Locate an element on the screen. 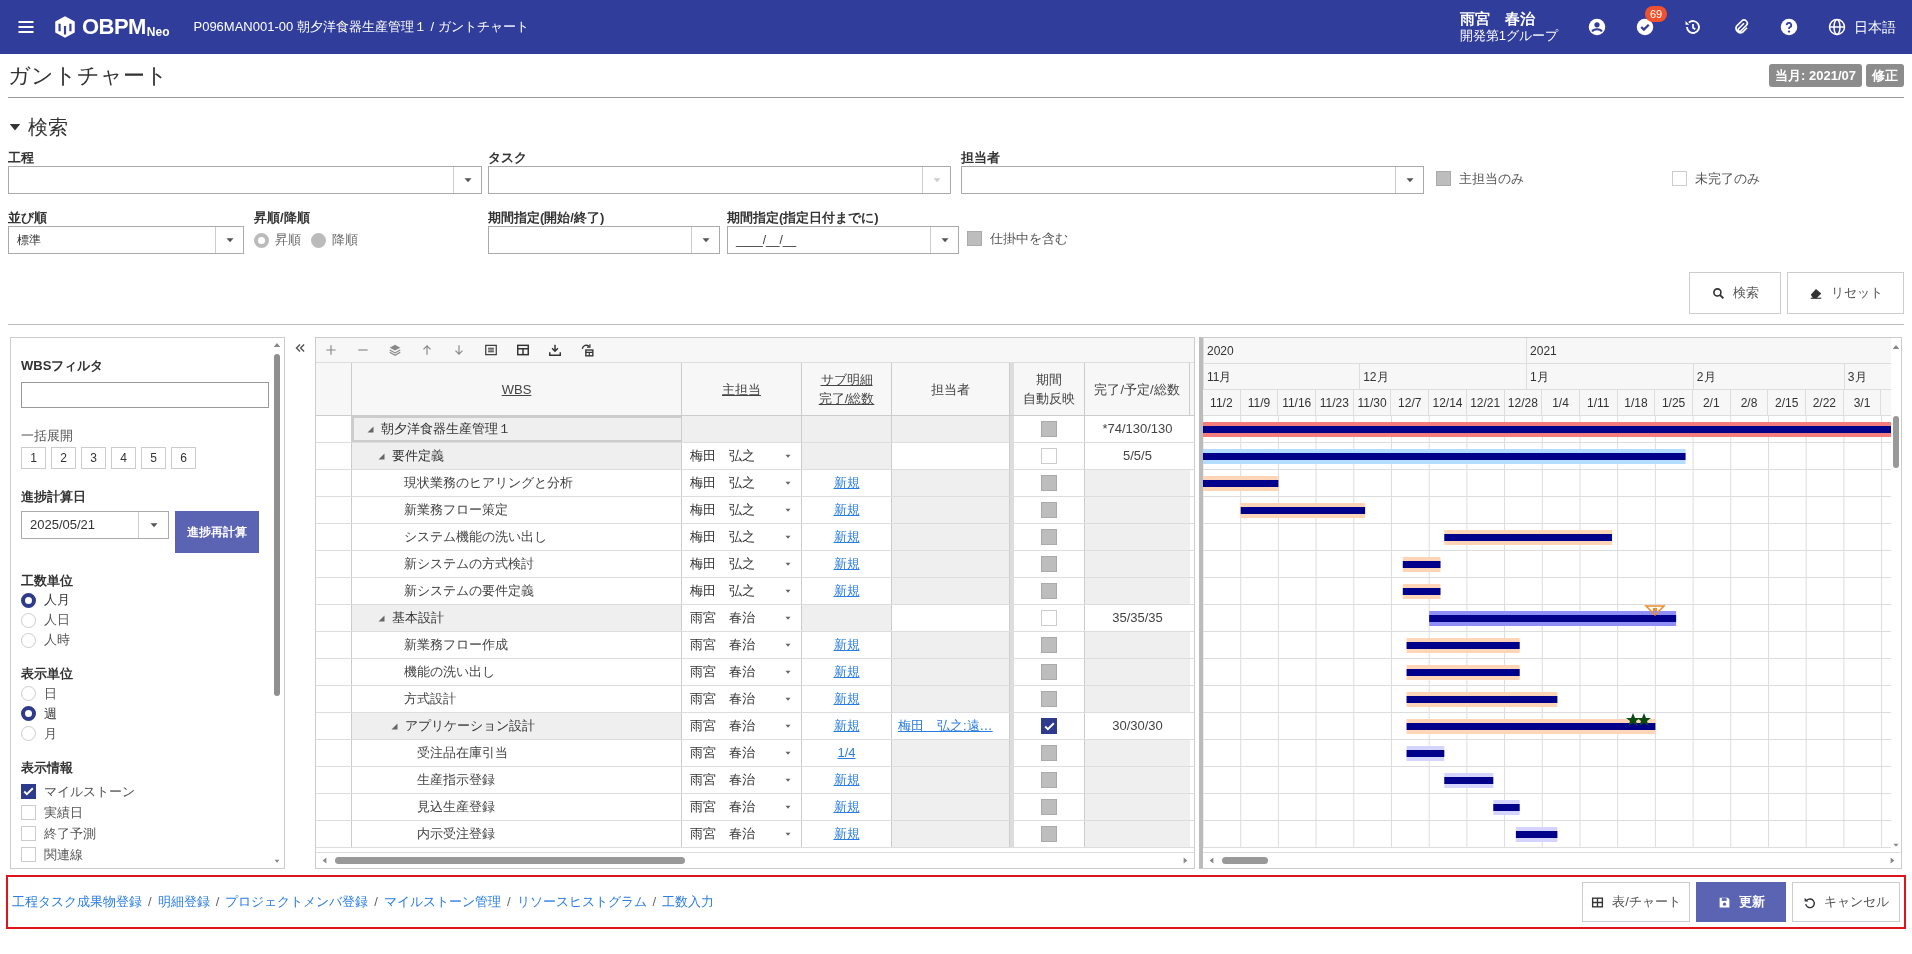 The height and width of the screenshot is (954, 1912). wbs-cell: 朝夕洋食器生産管理１ is located at coordinates (517, 429).